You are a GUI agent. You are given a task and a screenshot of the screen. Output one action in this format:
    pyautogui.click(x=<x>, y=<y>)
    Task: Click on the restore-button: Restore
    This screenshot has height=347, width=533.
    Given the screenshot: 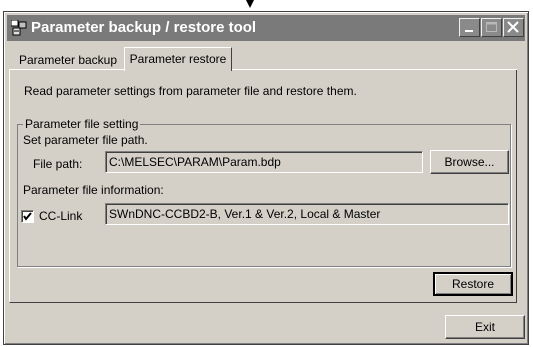 What is the action you would take?
    pyautogui.click(x=473, y=284)
    